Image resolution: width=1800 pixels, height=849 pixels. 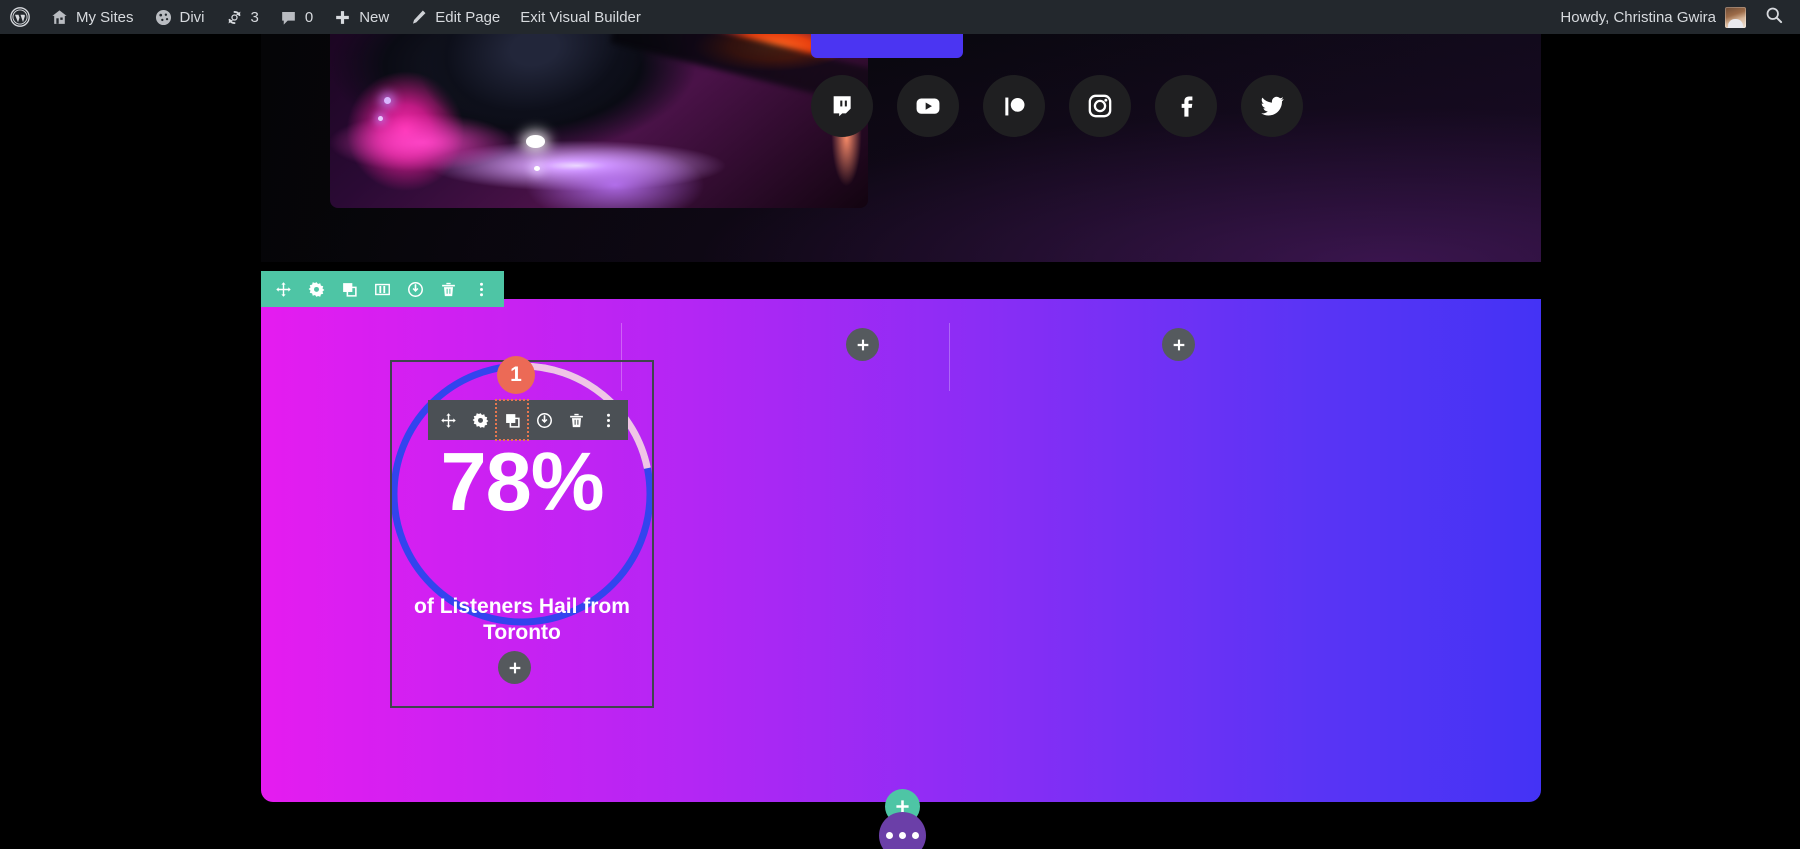 I want to click on duplicate-section-button, so click(x=349, y=289).